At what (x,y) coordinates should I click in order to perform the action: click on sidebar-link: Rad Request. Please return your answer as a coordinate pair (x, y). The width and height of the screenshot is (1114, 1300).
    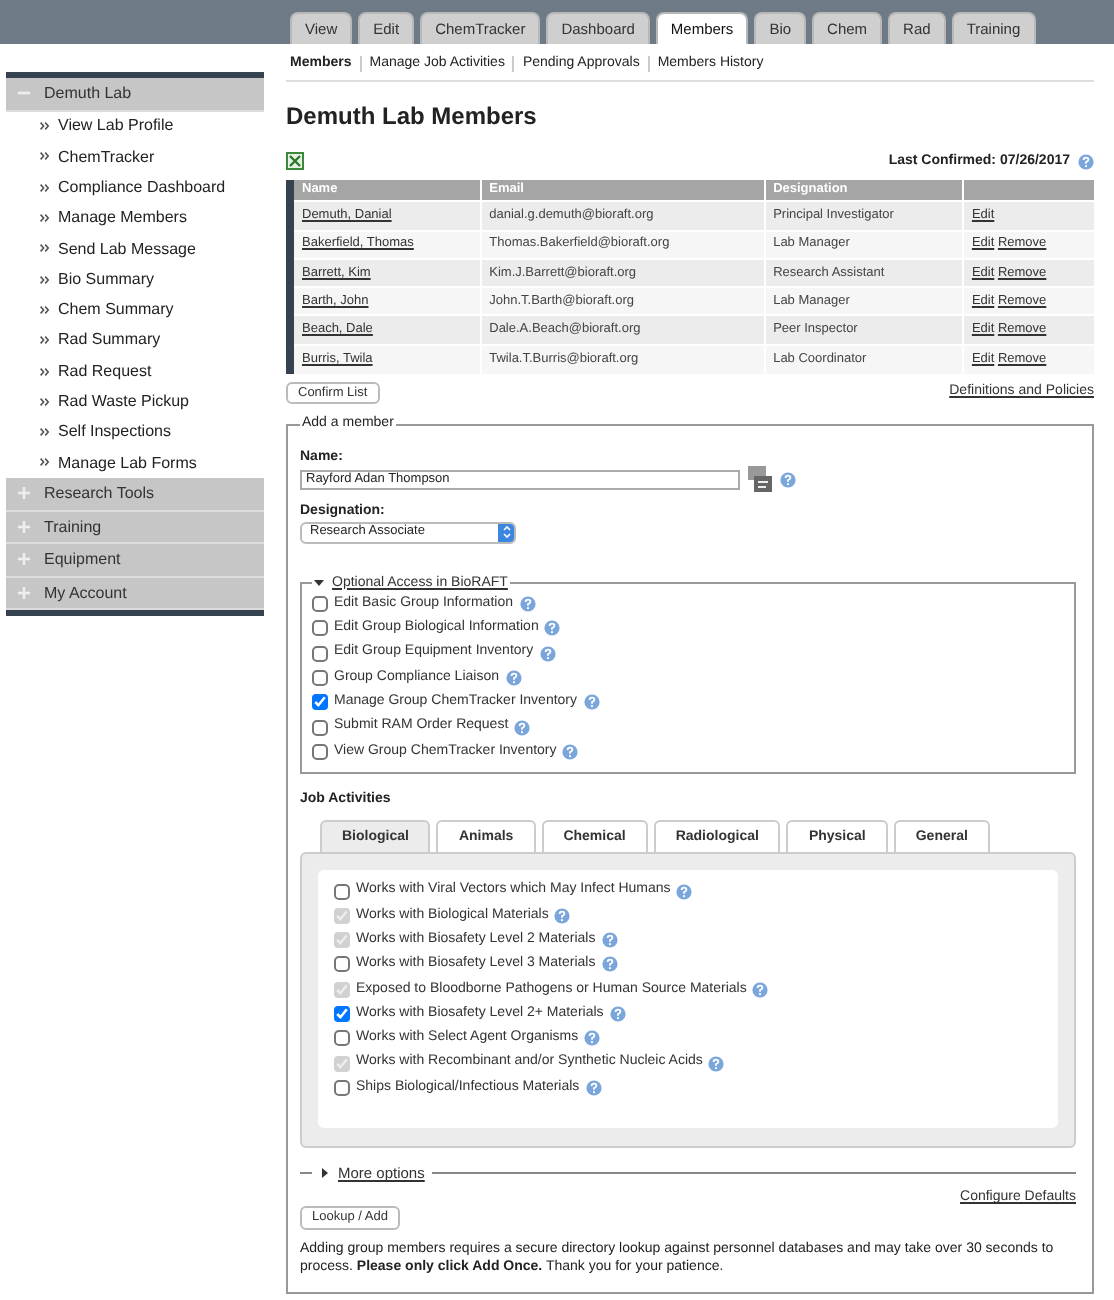
    Looking at the image, I should click on (105, 371).